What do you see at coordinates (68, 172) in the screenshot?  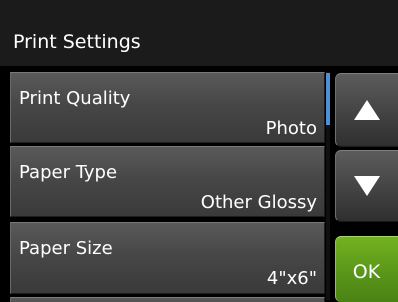 I see `setting-label: Paper Type` at bounding box center [68, 172].